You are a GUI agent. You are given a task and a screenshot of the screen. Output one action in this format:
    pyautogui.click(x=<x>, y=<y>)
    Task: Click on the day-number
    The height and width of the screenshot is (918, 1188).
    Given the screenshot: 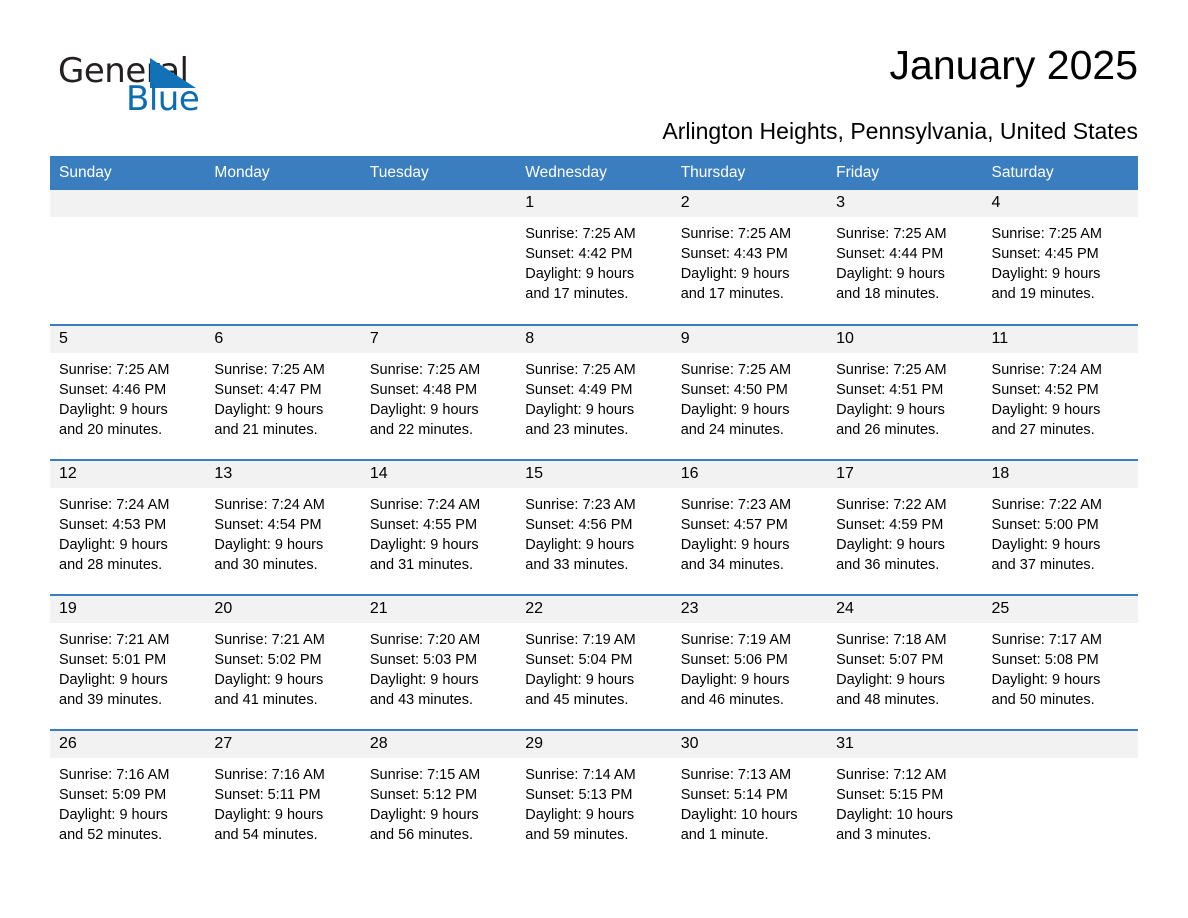 What is the action you would take?
    pyautogui.click(x=438, y=203)
    